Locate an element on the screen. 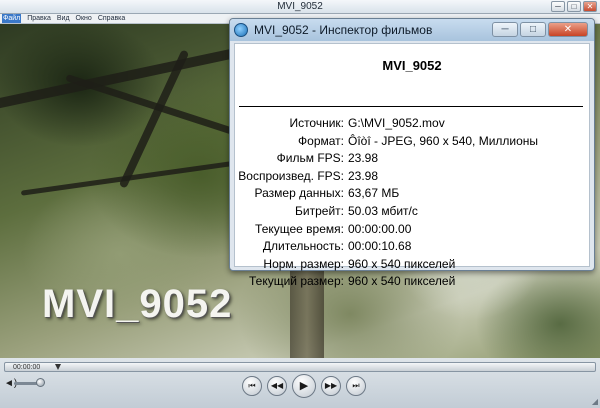 This screenshot has height=408, width=600. menu-window: Окно is located at coordinates (84, 18).